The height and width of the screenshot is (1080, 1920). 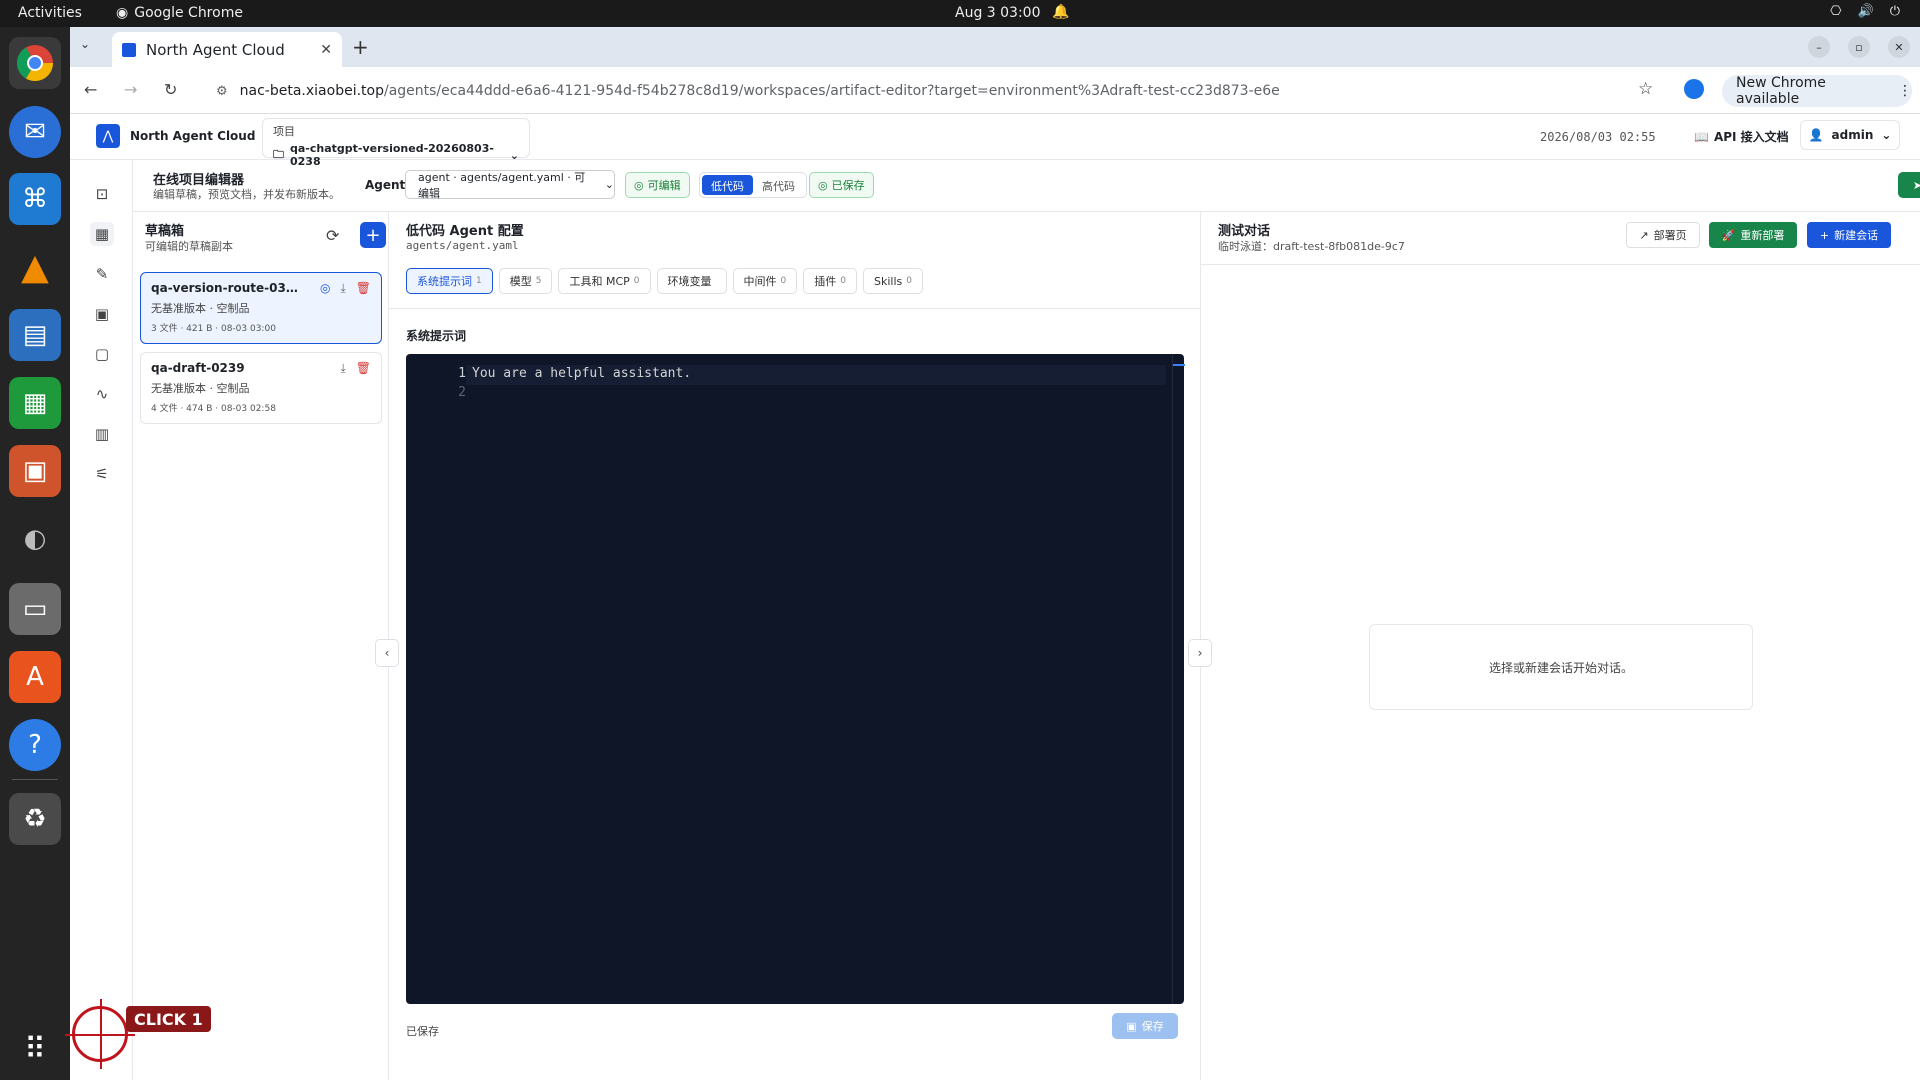 I want to click on new-session-button: + 新建会话, so click(x=1849, y=235).